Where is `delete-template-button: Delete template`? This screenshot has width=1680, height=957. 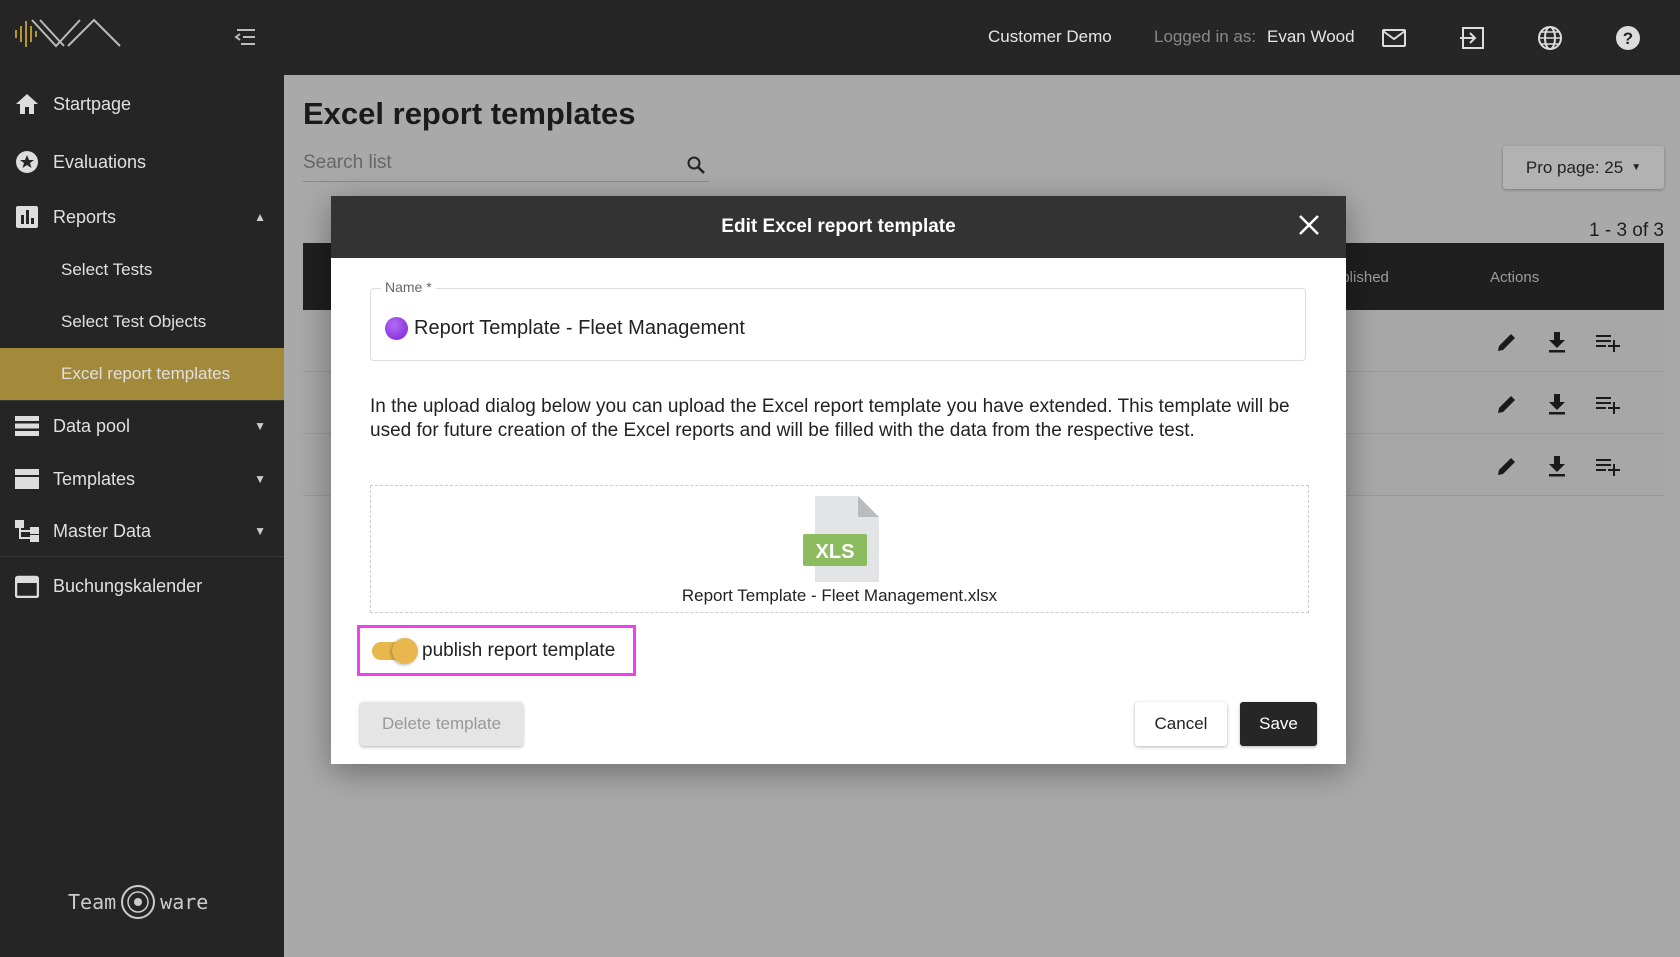 delete-template-button: Delete template is located at coordinates (441, 724).